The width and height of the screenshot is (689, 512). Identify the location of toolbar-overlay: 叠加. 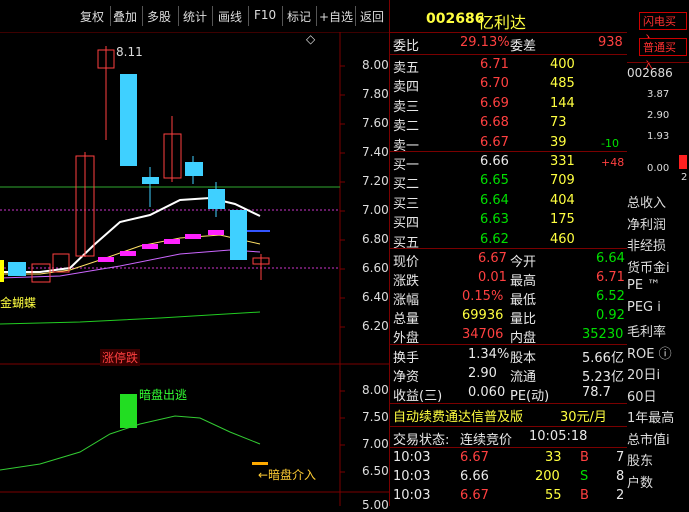
(125, 16).